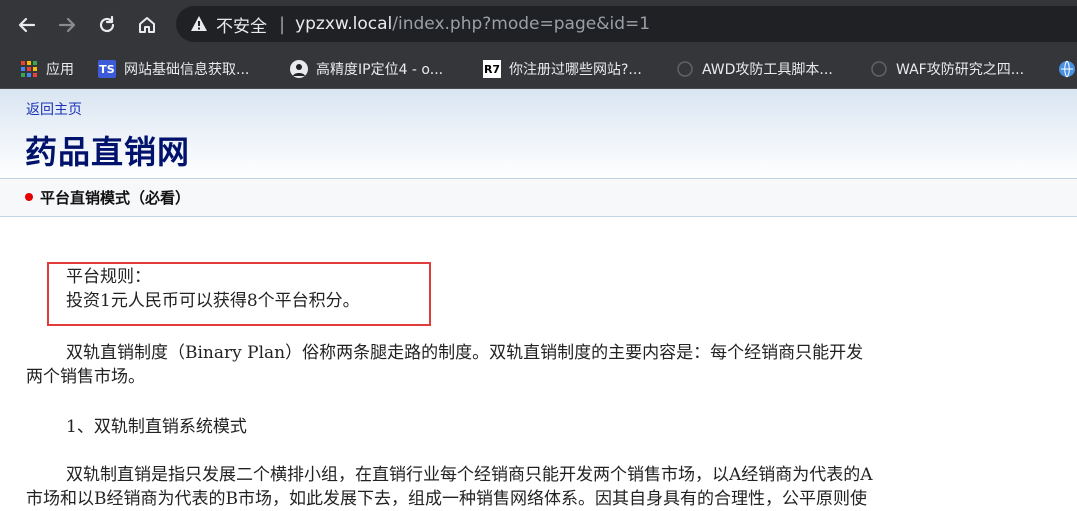  What do you see at coordinates (538, 197) in the screenshot?
I see `page-nav: 平台直销模式（必看）` at bounding box center [538, 197].